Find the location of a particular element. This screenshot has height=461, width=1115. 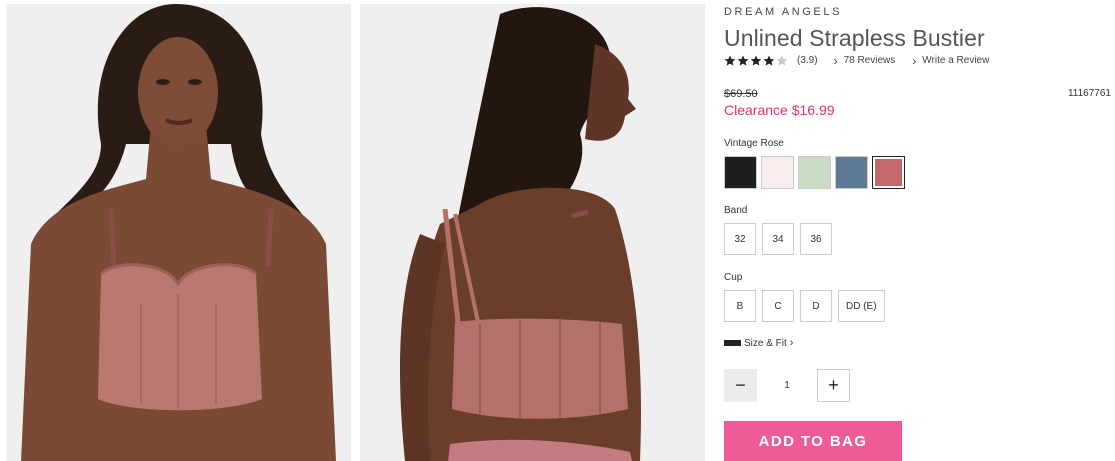

cup-label: Cup is located at coordinates (733, 277).